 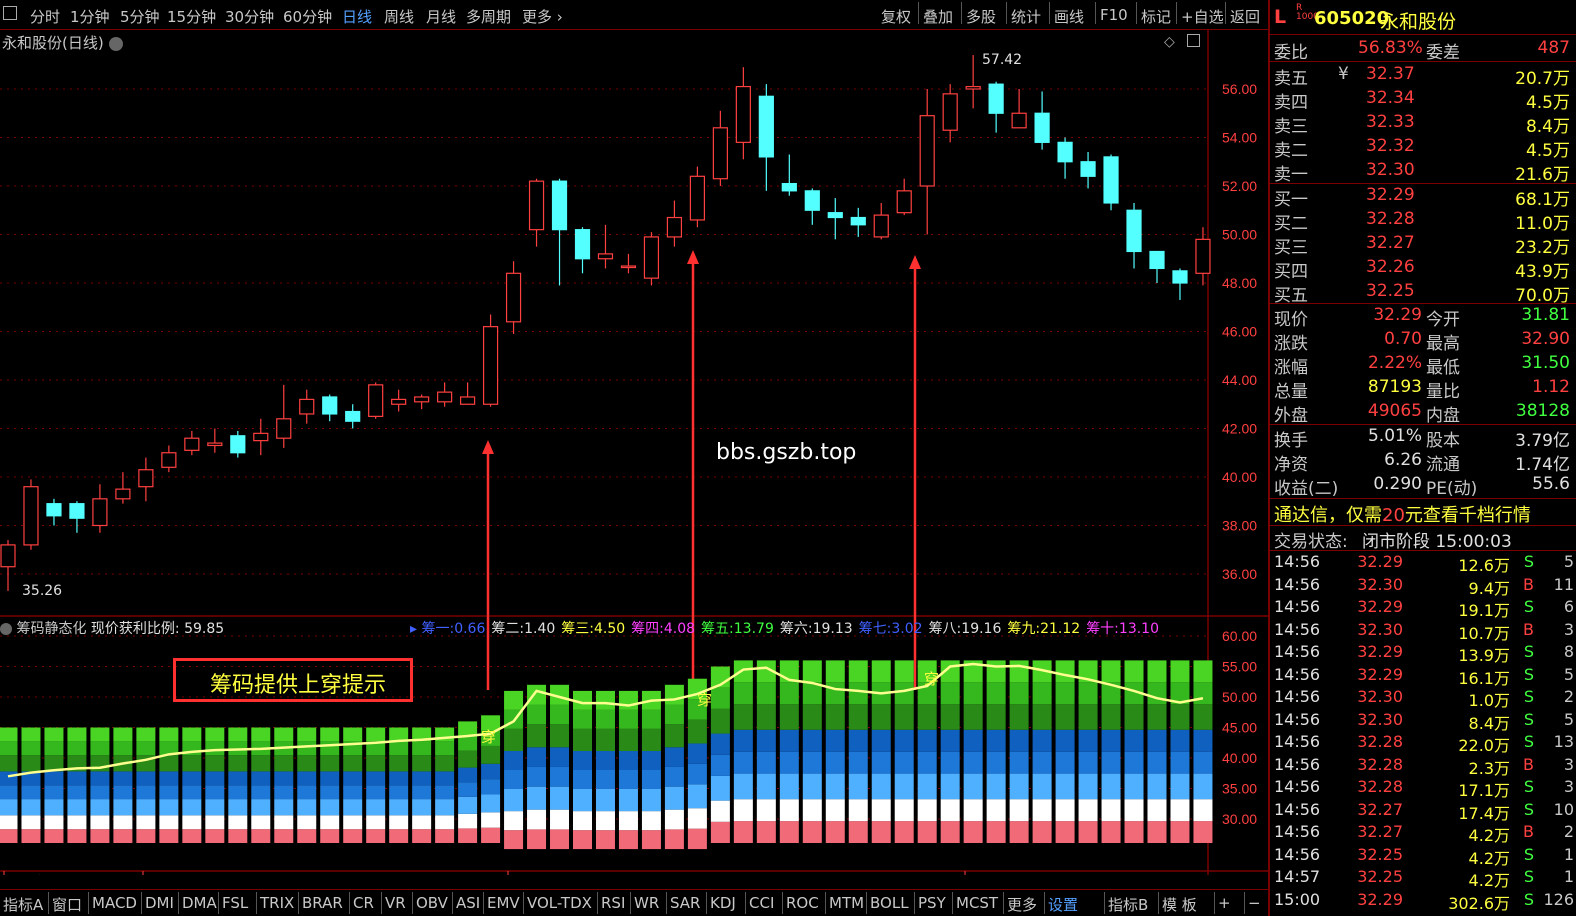 What do you see at coordinates (1114, 15) in the screenshot?
I see `toolbar-right-5: F10` at bounding box center [1114, 15].